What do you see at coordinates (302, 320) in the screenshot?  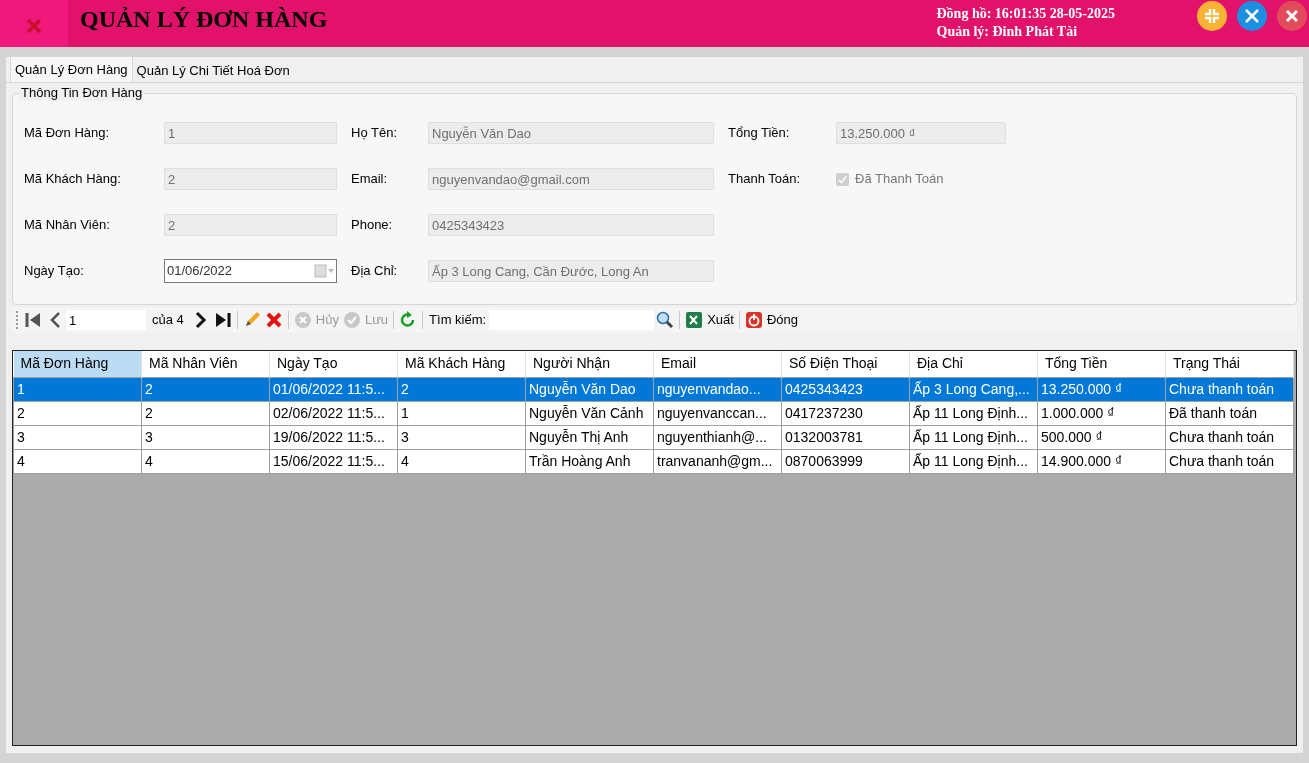 I see `cancel-icon` at bounding box center [302, 320].